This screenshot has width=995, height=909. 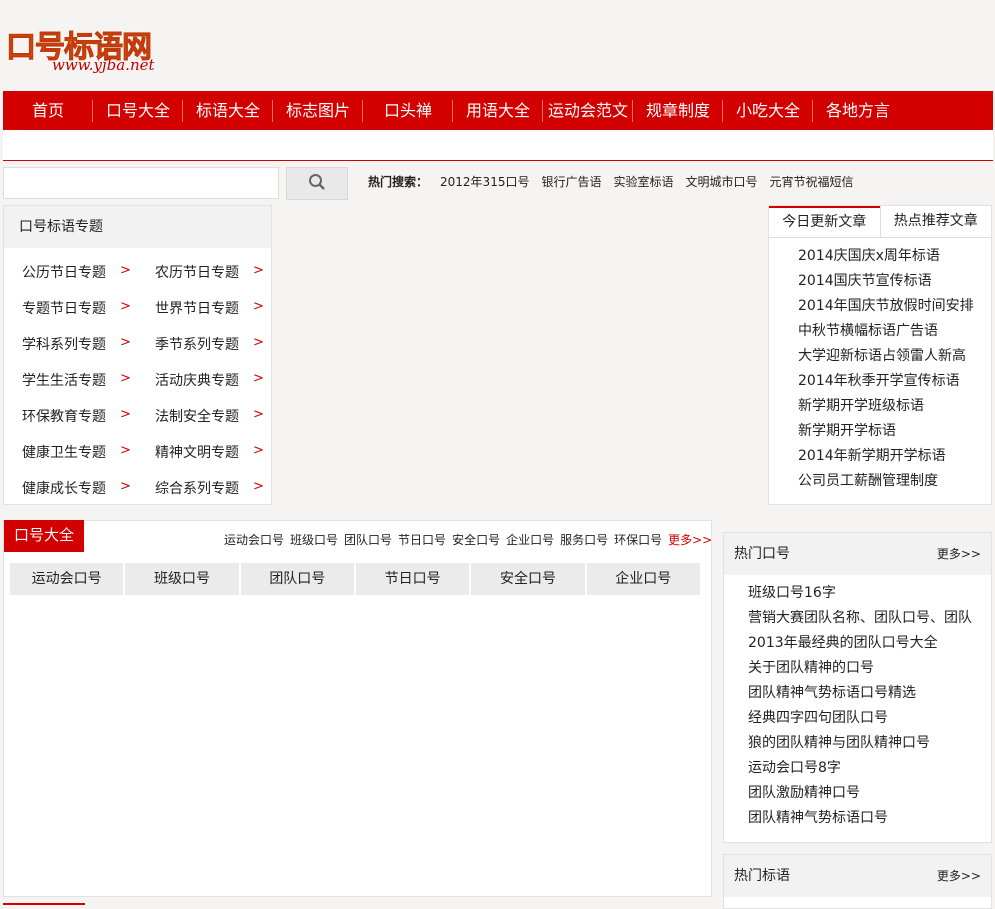 I want to click on topic-link: 世界节日专题 >, so click(x=221, y=312).